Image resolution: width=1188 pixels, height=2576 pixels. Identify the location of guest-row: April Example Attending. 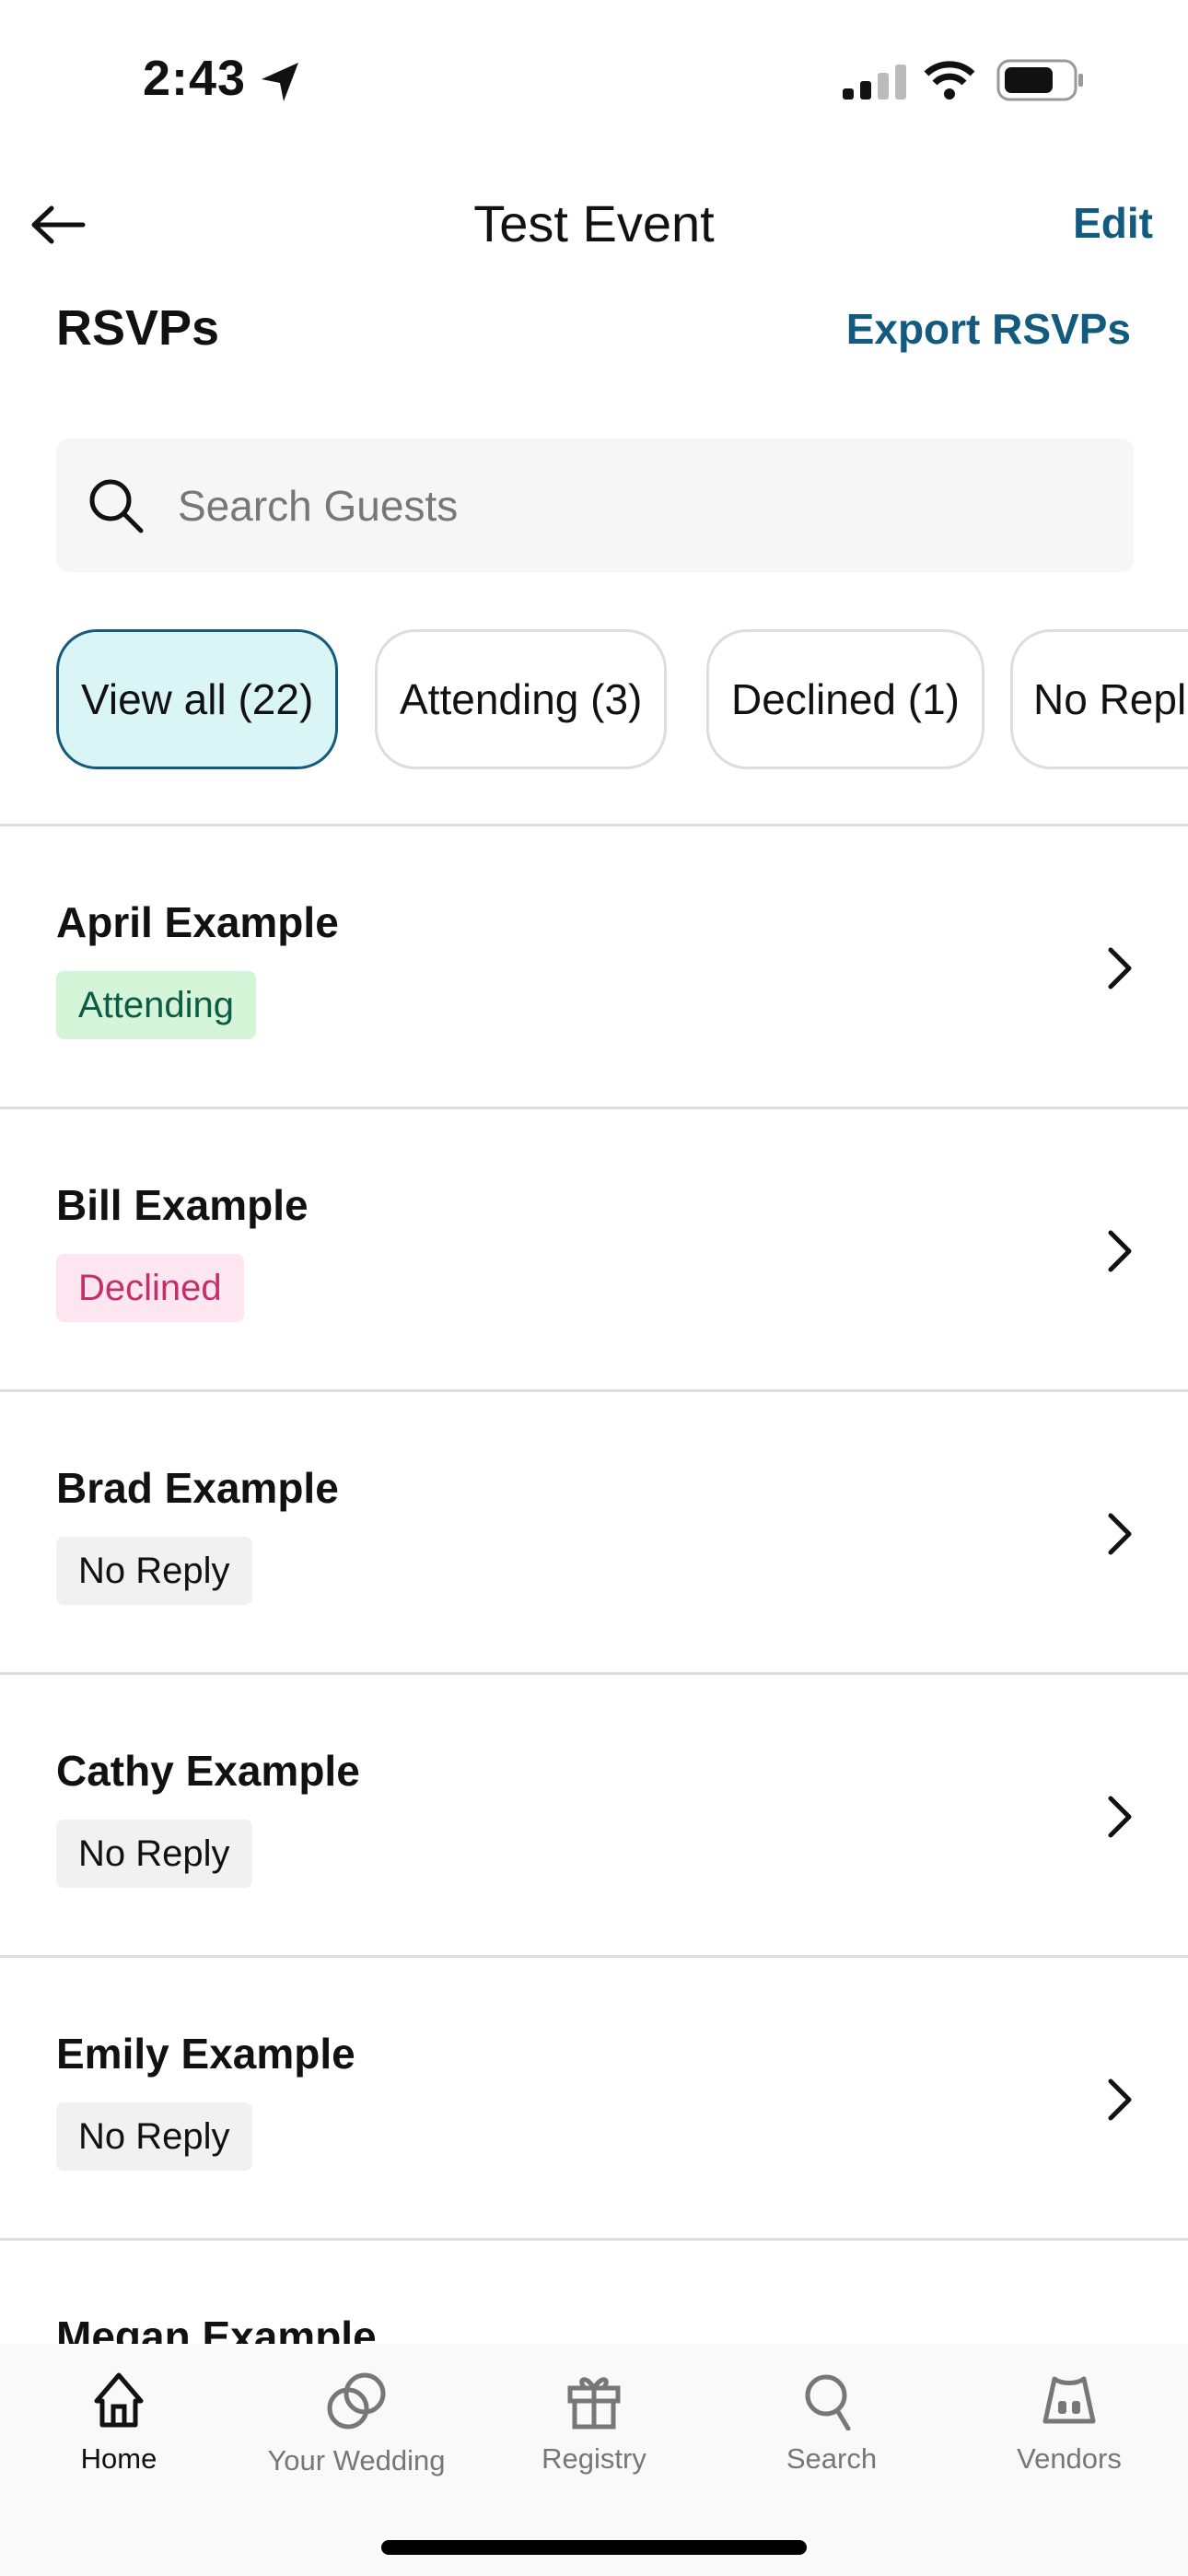
(594, 967).